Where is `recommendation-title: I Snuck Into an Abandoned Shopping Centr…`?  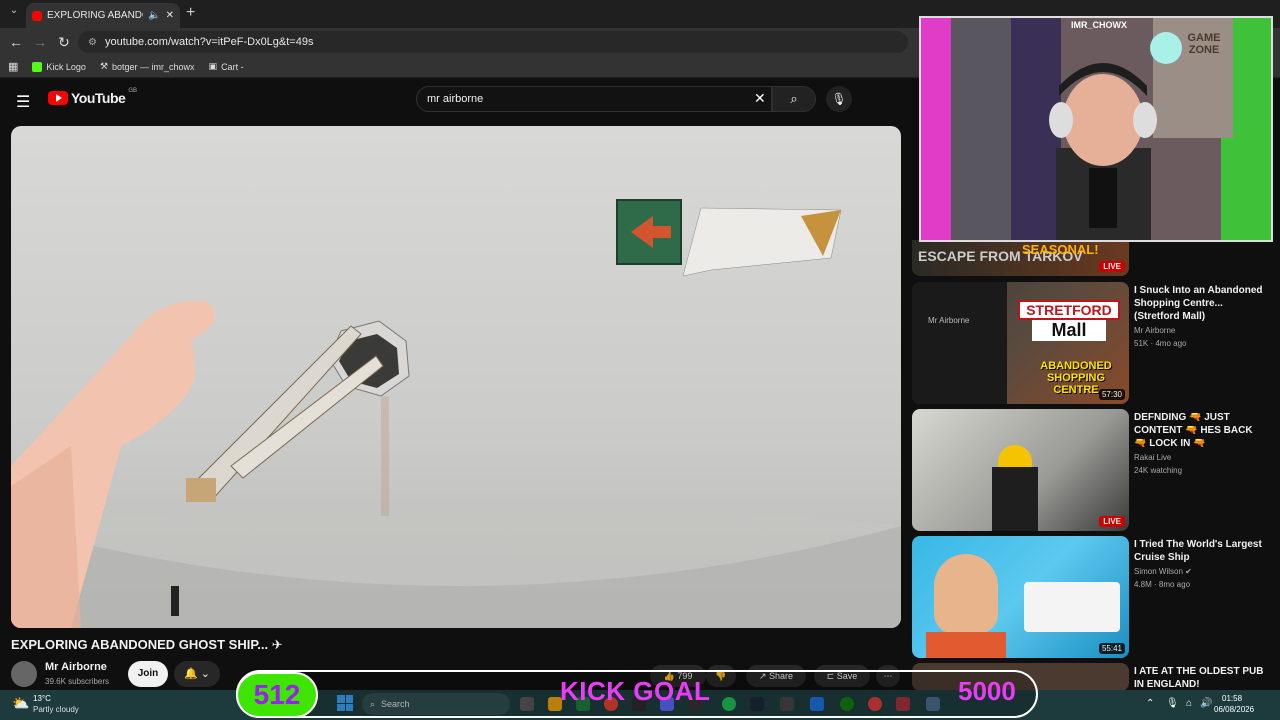
recommendation-title: I Snuck Into an Abandoned Shopping Centr… is located at coordinates (1199, 303).